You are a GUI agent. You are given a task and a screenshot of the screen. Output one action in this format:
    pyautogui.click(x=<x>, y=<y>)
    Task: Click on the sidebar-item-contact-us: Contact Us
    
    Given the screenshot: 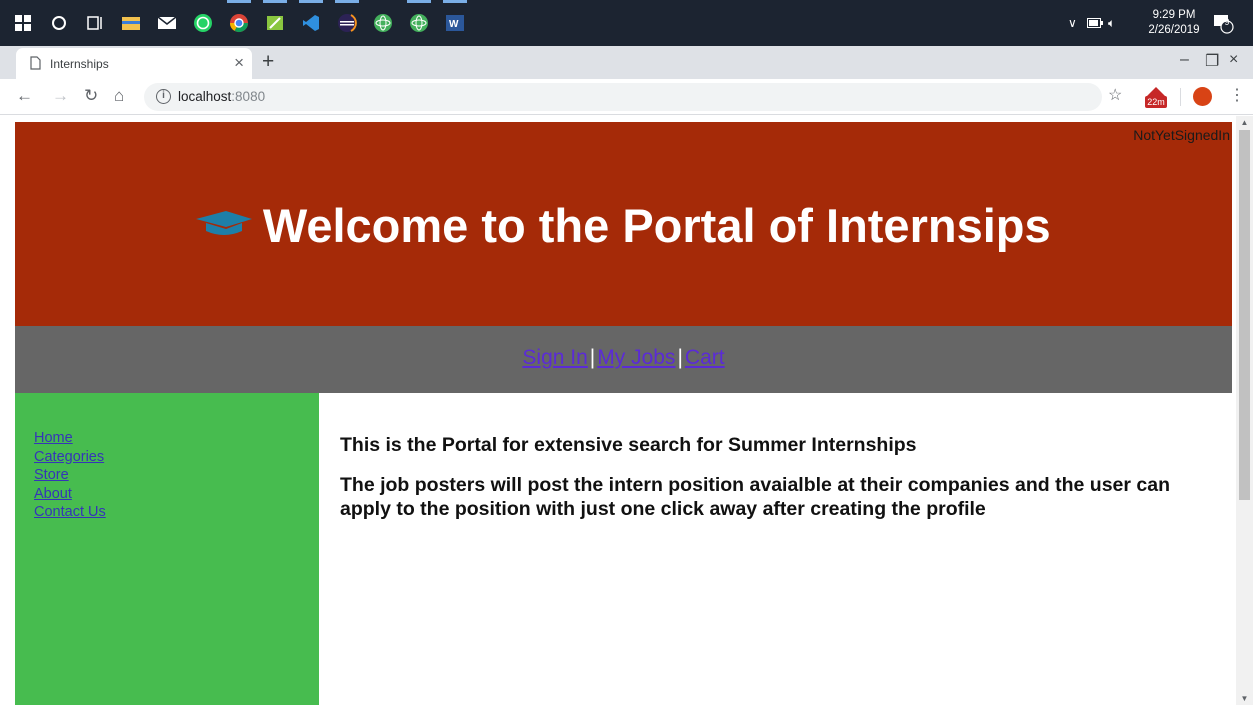 What is the action you would take?
    pyautogui.click(x=176, y=512)
    